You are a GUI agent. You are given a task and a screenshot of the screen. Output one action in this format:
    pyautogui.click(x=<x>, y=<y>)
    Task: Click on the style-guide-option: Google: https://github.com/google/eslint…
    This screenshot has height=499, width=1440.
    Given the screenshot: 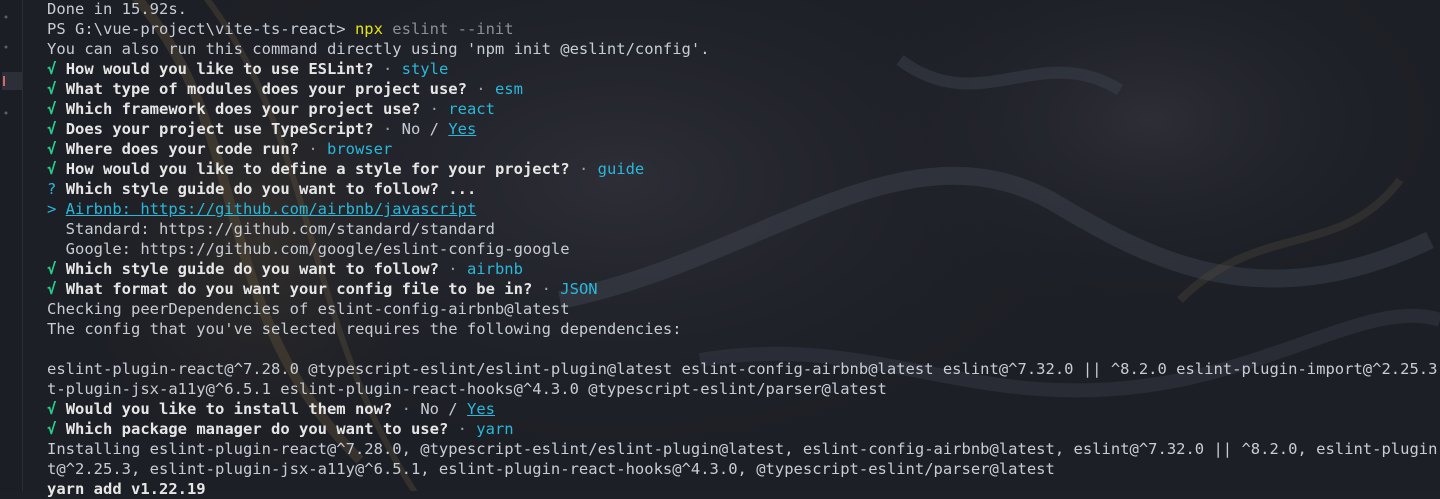 What is the action you would take?
    pyautogui.click(x=308, y=249)
    